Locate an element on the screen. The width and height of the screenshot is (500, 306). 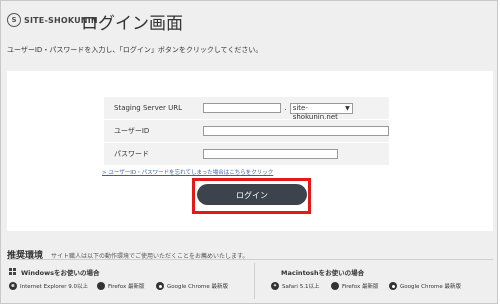
password-row: パスワード is located at coordinates (246, 154).